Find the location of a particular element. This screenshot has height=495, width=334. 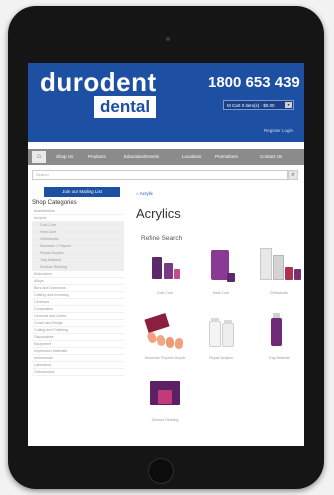

product-card: Monomer Polymer Acrylic is located at coordinates (165, 336).